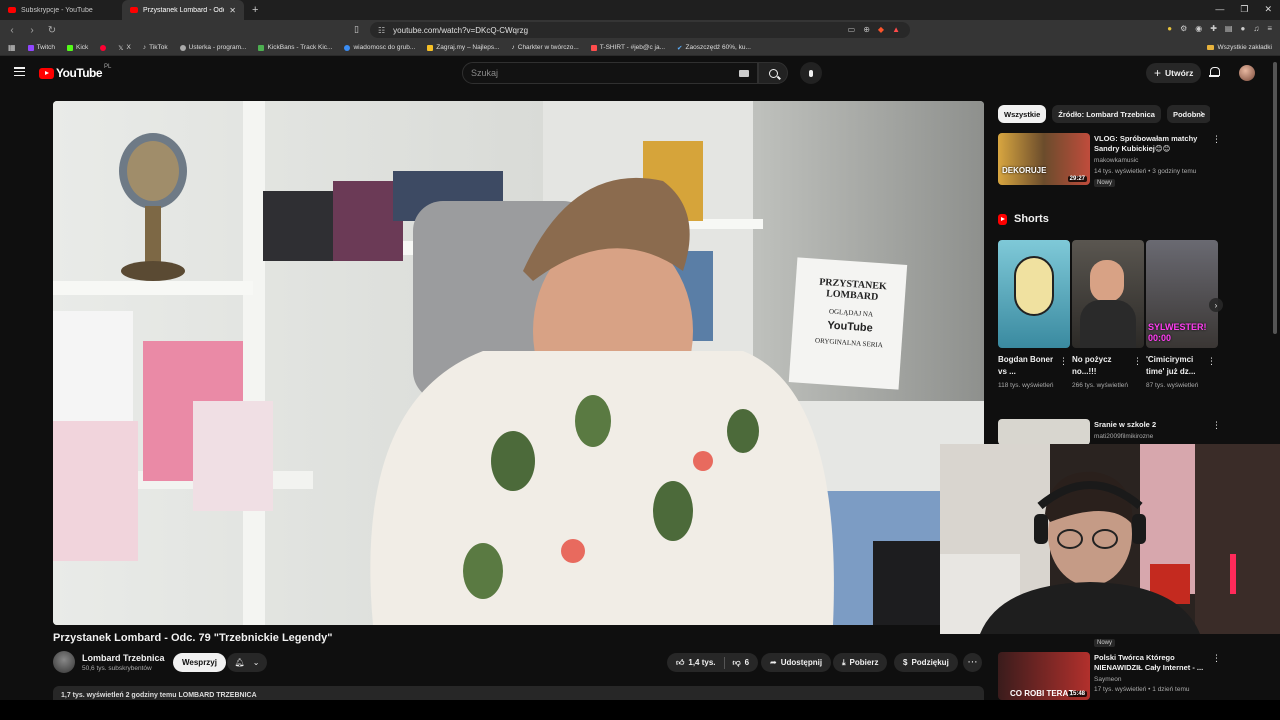  What do you see at coordinates (1105, 183) in the screenshot?
I see `new-badge: Nowy` at bounding box center [1105, 183].